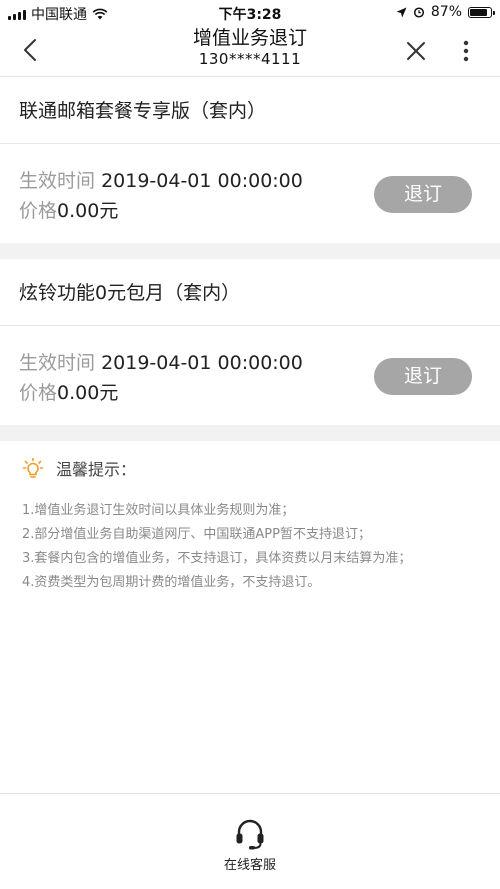 The width and height of the screenshot is (500, 889). I want to click on tip-item: 4.资费类型为包周期计费的增值业务，不支持退订。, so click(171, 582).